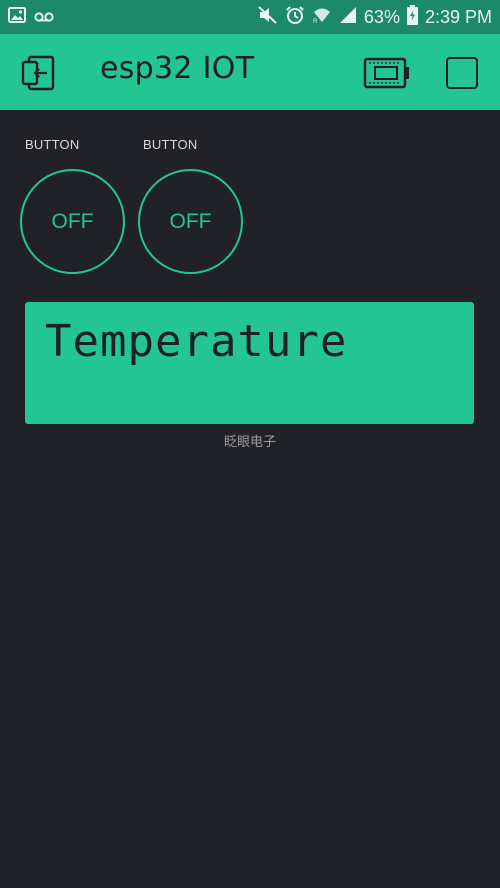 The image size is (500, 888). Describe the element at coordinates (31, 17) in the screenshot. I see `status-notifications` at that location.